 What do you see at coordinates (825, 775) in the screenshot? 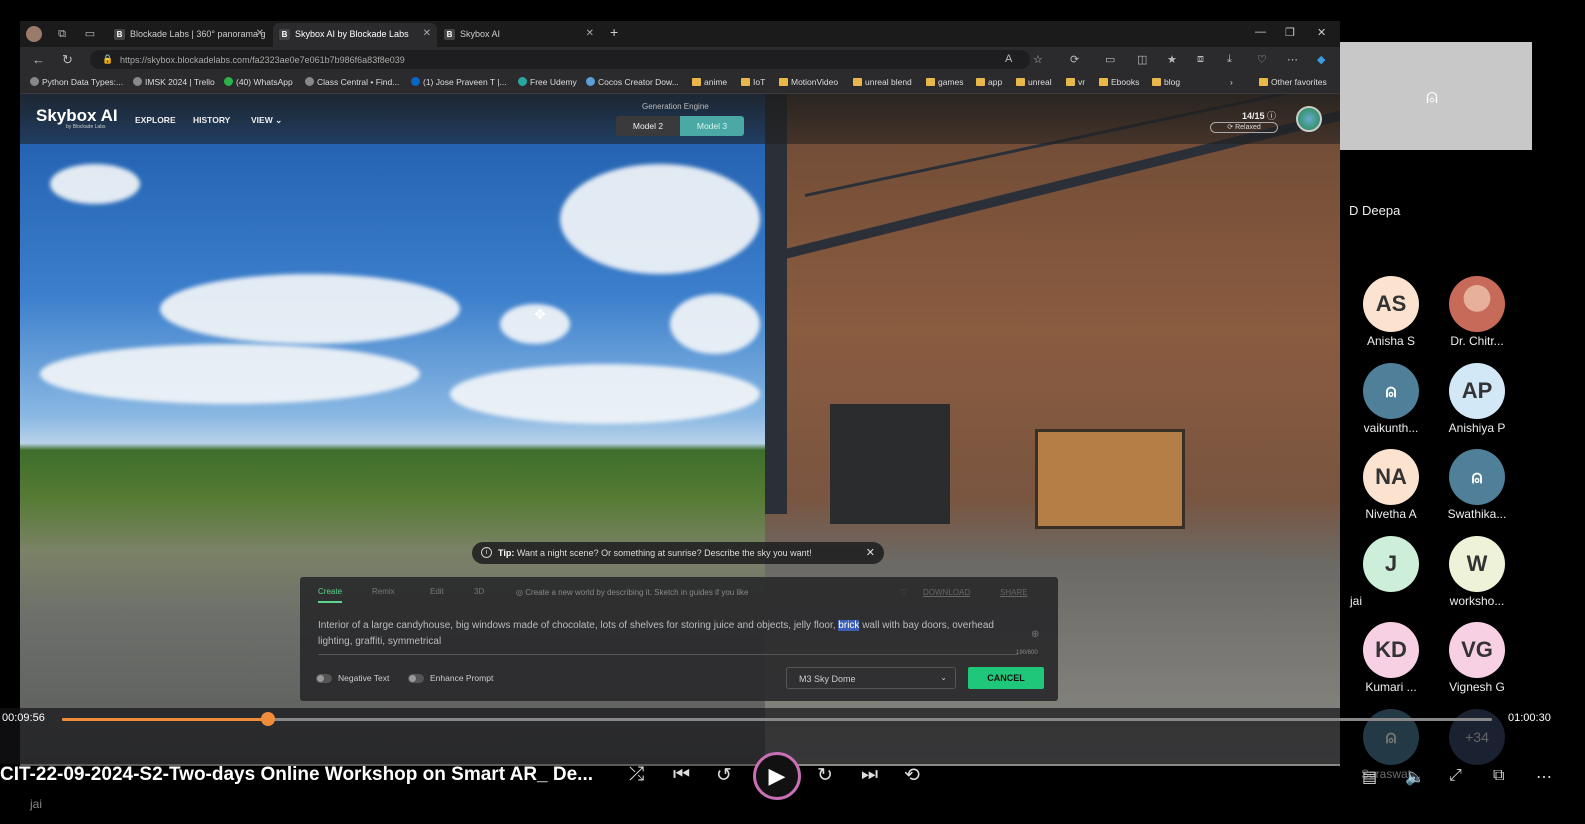
I see `forward-30-icon: ↻` at bounding box center [825, 775].